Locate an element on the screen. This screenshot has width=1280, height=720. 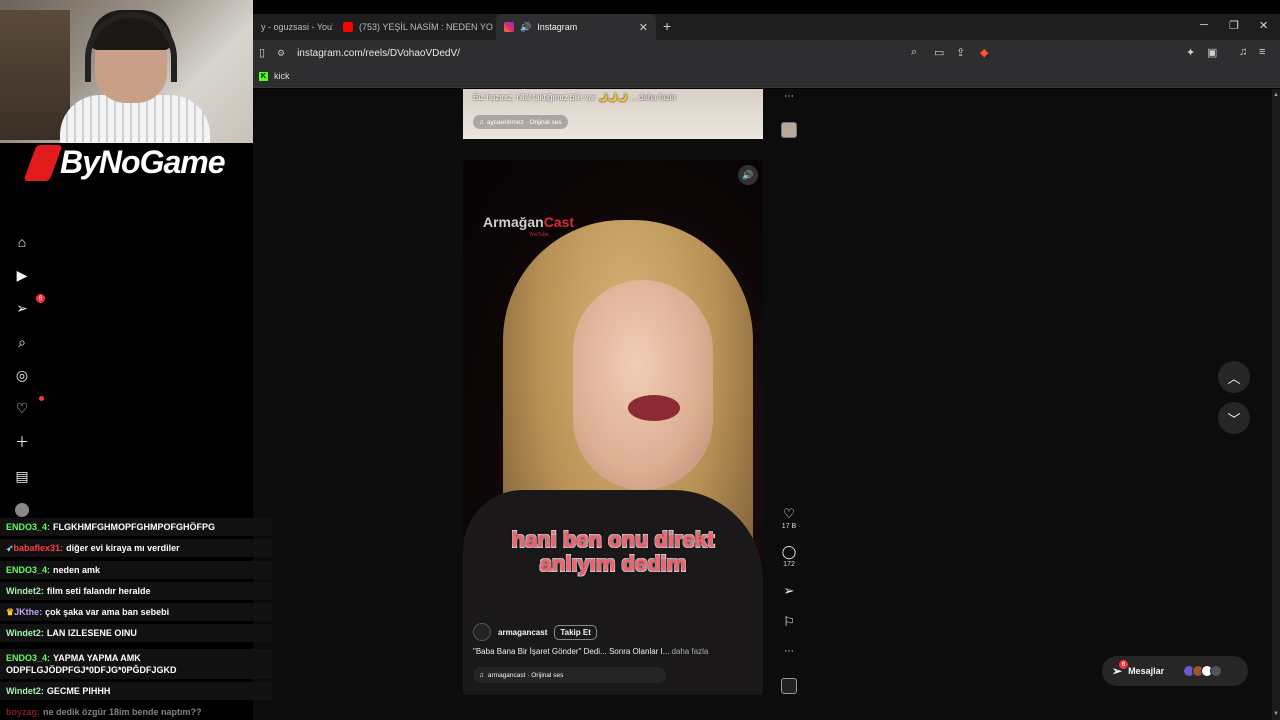
chat-user: boyzag: is located at coordinates (23, 712).